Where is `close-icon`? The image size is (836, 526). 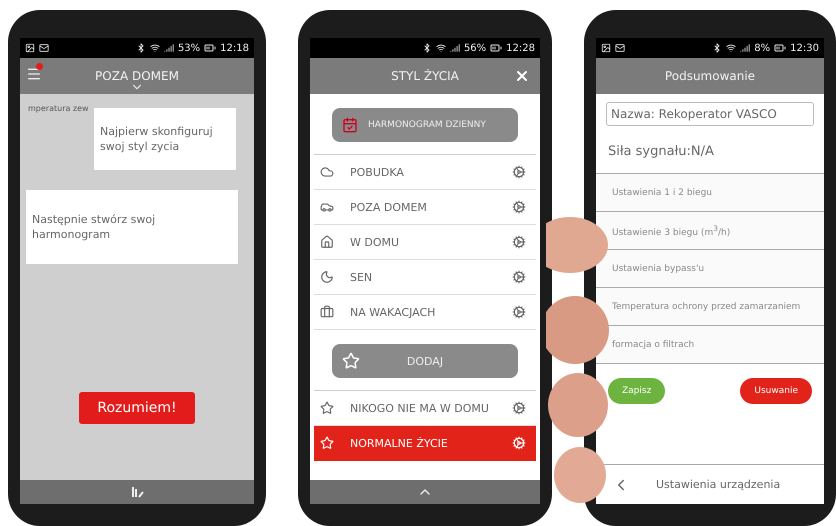 close-icon is located at coordinates (522, 76).